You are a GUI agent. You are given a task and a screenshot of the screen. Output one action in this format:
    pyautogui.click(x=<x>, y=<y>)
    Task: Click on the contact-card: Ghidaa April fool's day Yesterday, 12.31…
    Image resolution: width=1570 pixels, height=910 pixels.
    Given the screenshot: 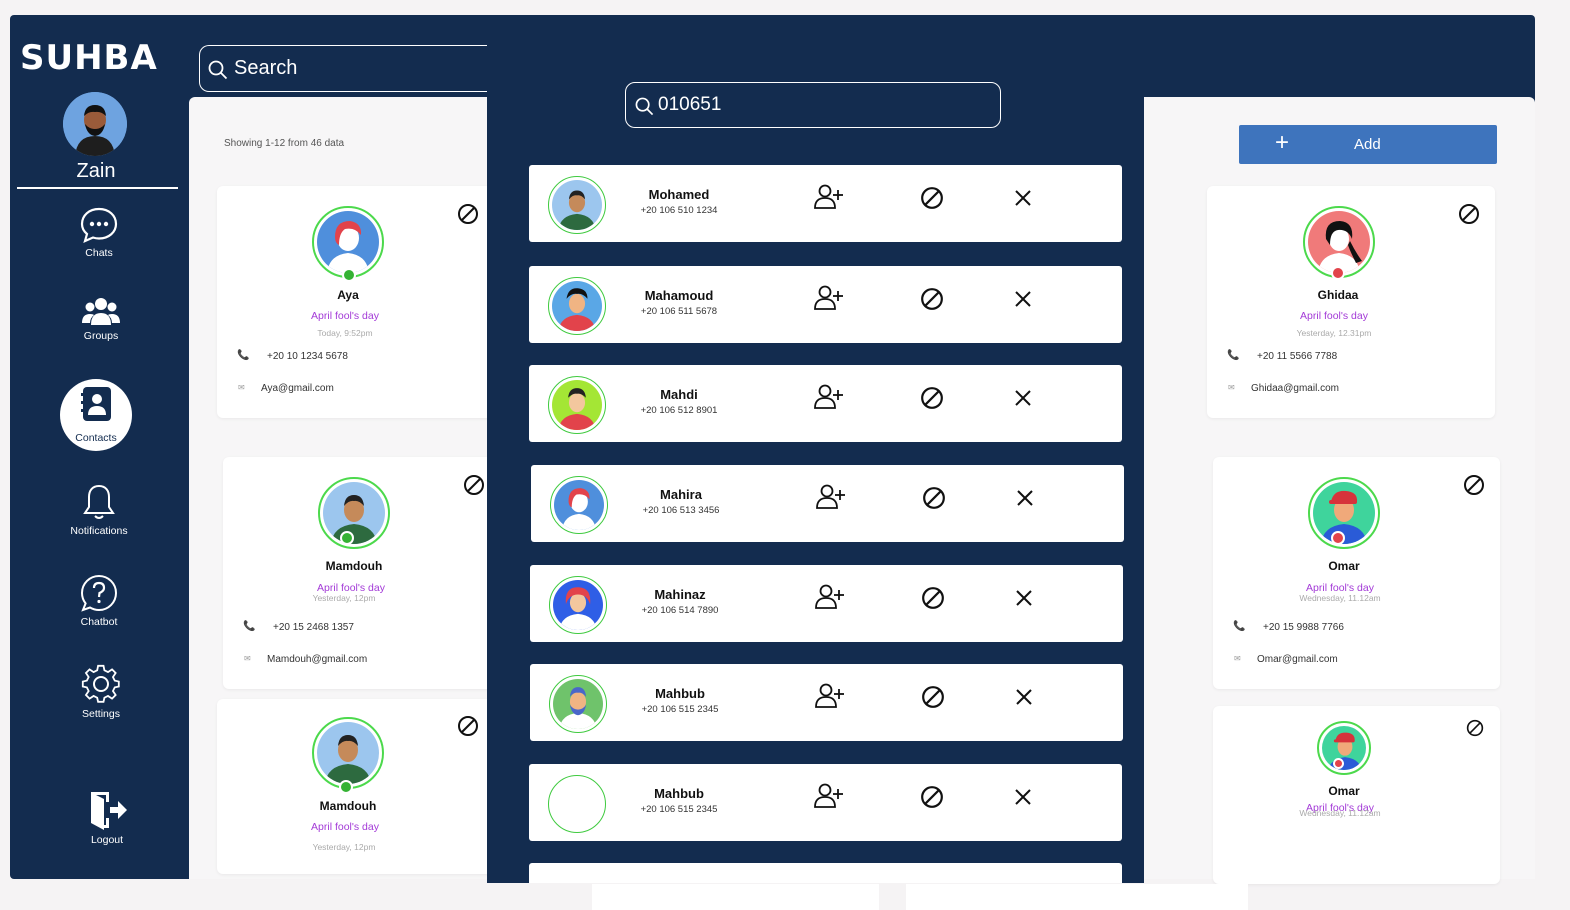 What is the action you would take?
    pyautogui.click(x=1351, y=302)
    